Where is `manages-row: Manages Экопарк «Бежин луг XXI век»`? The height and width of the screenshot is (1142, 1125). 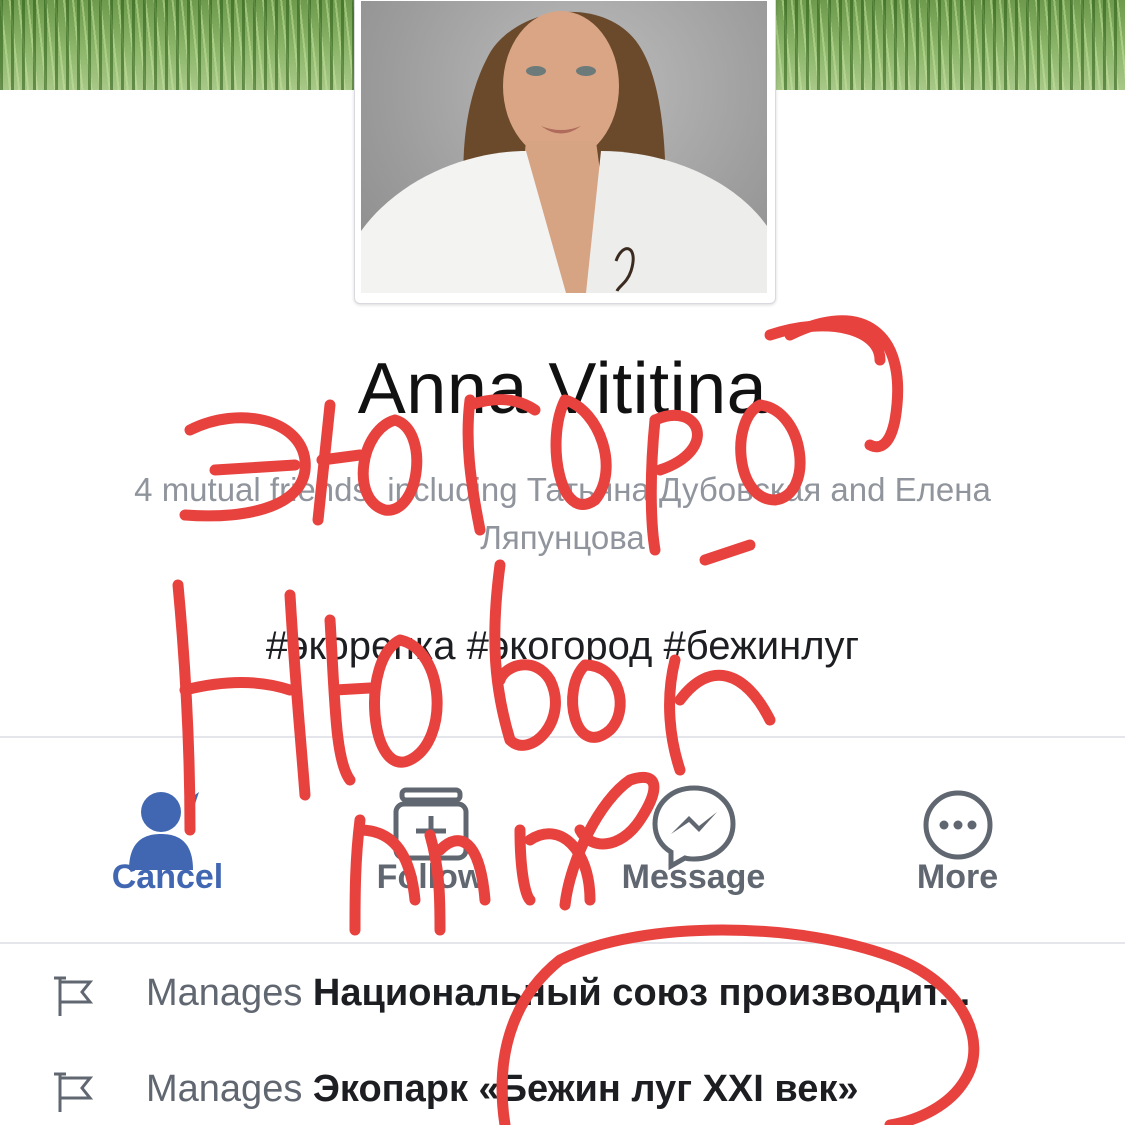 manages-row: Manages Экопарк «Бежин луг XXI век» is located at coordinates (562, 1094).